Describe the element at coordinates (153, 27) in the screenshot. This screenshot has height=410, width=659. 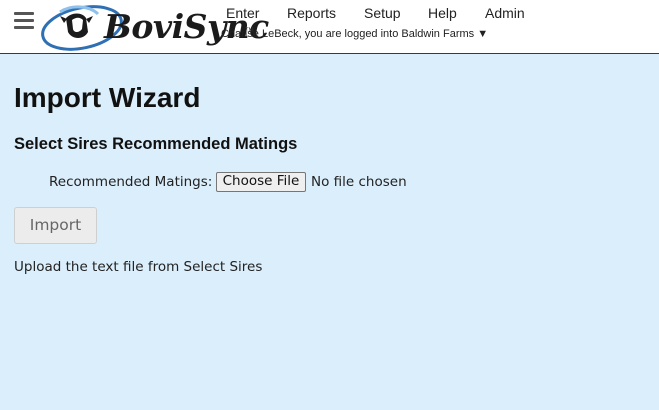
I see `bovisync-logo: BoviSync TM` at that location.